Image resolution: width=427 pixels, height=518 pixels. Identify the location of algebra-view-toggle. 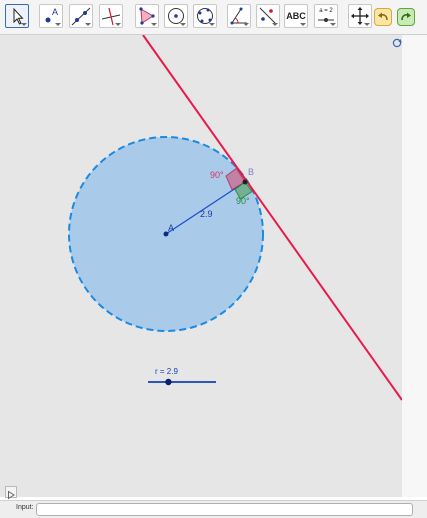
(11, 493).